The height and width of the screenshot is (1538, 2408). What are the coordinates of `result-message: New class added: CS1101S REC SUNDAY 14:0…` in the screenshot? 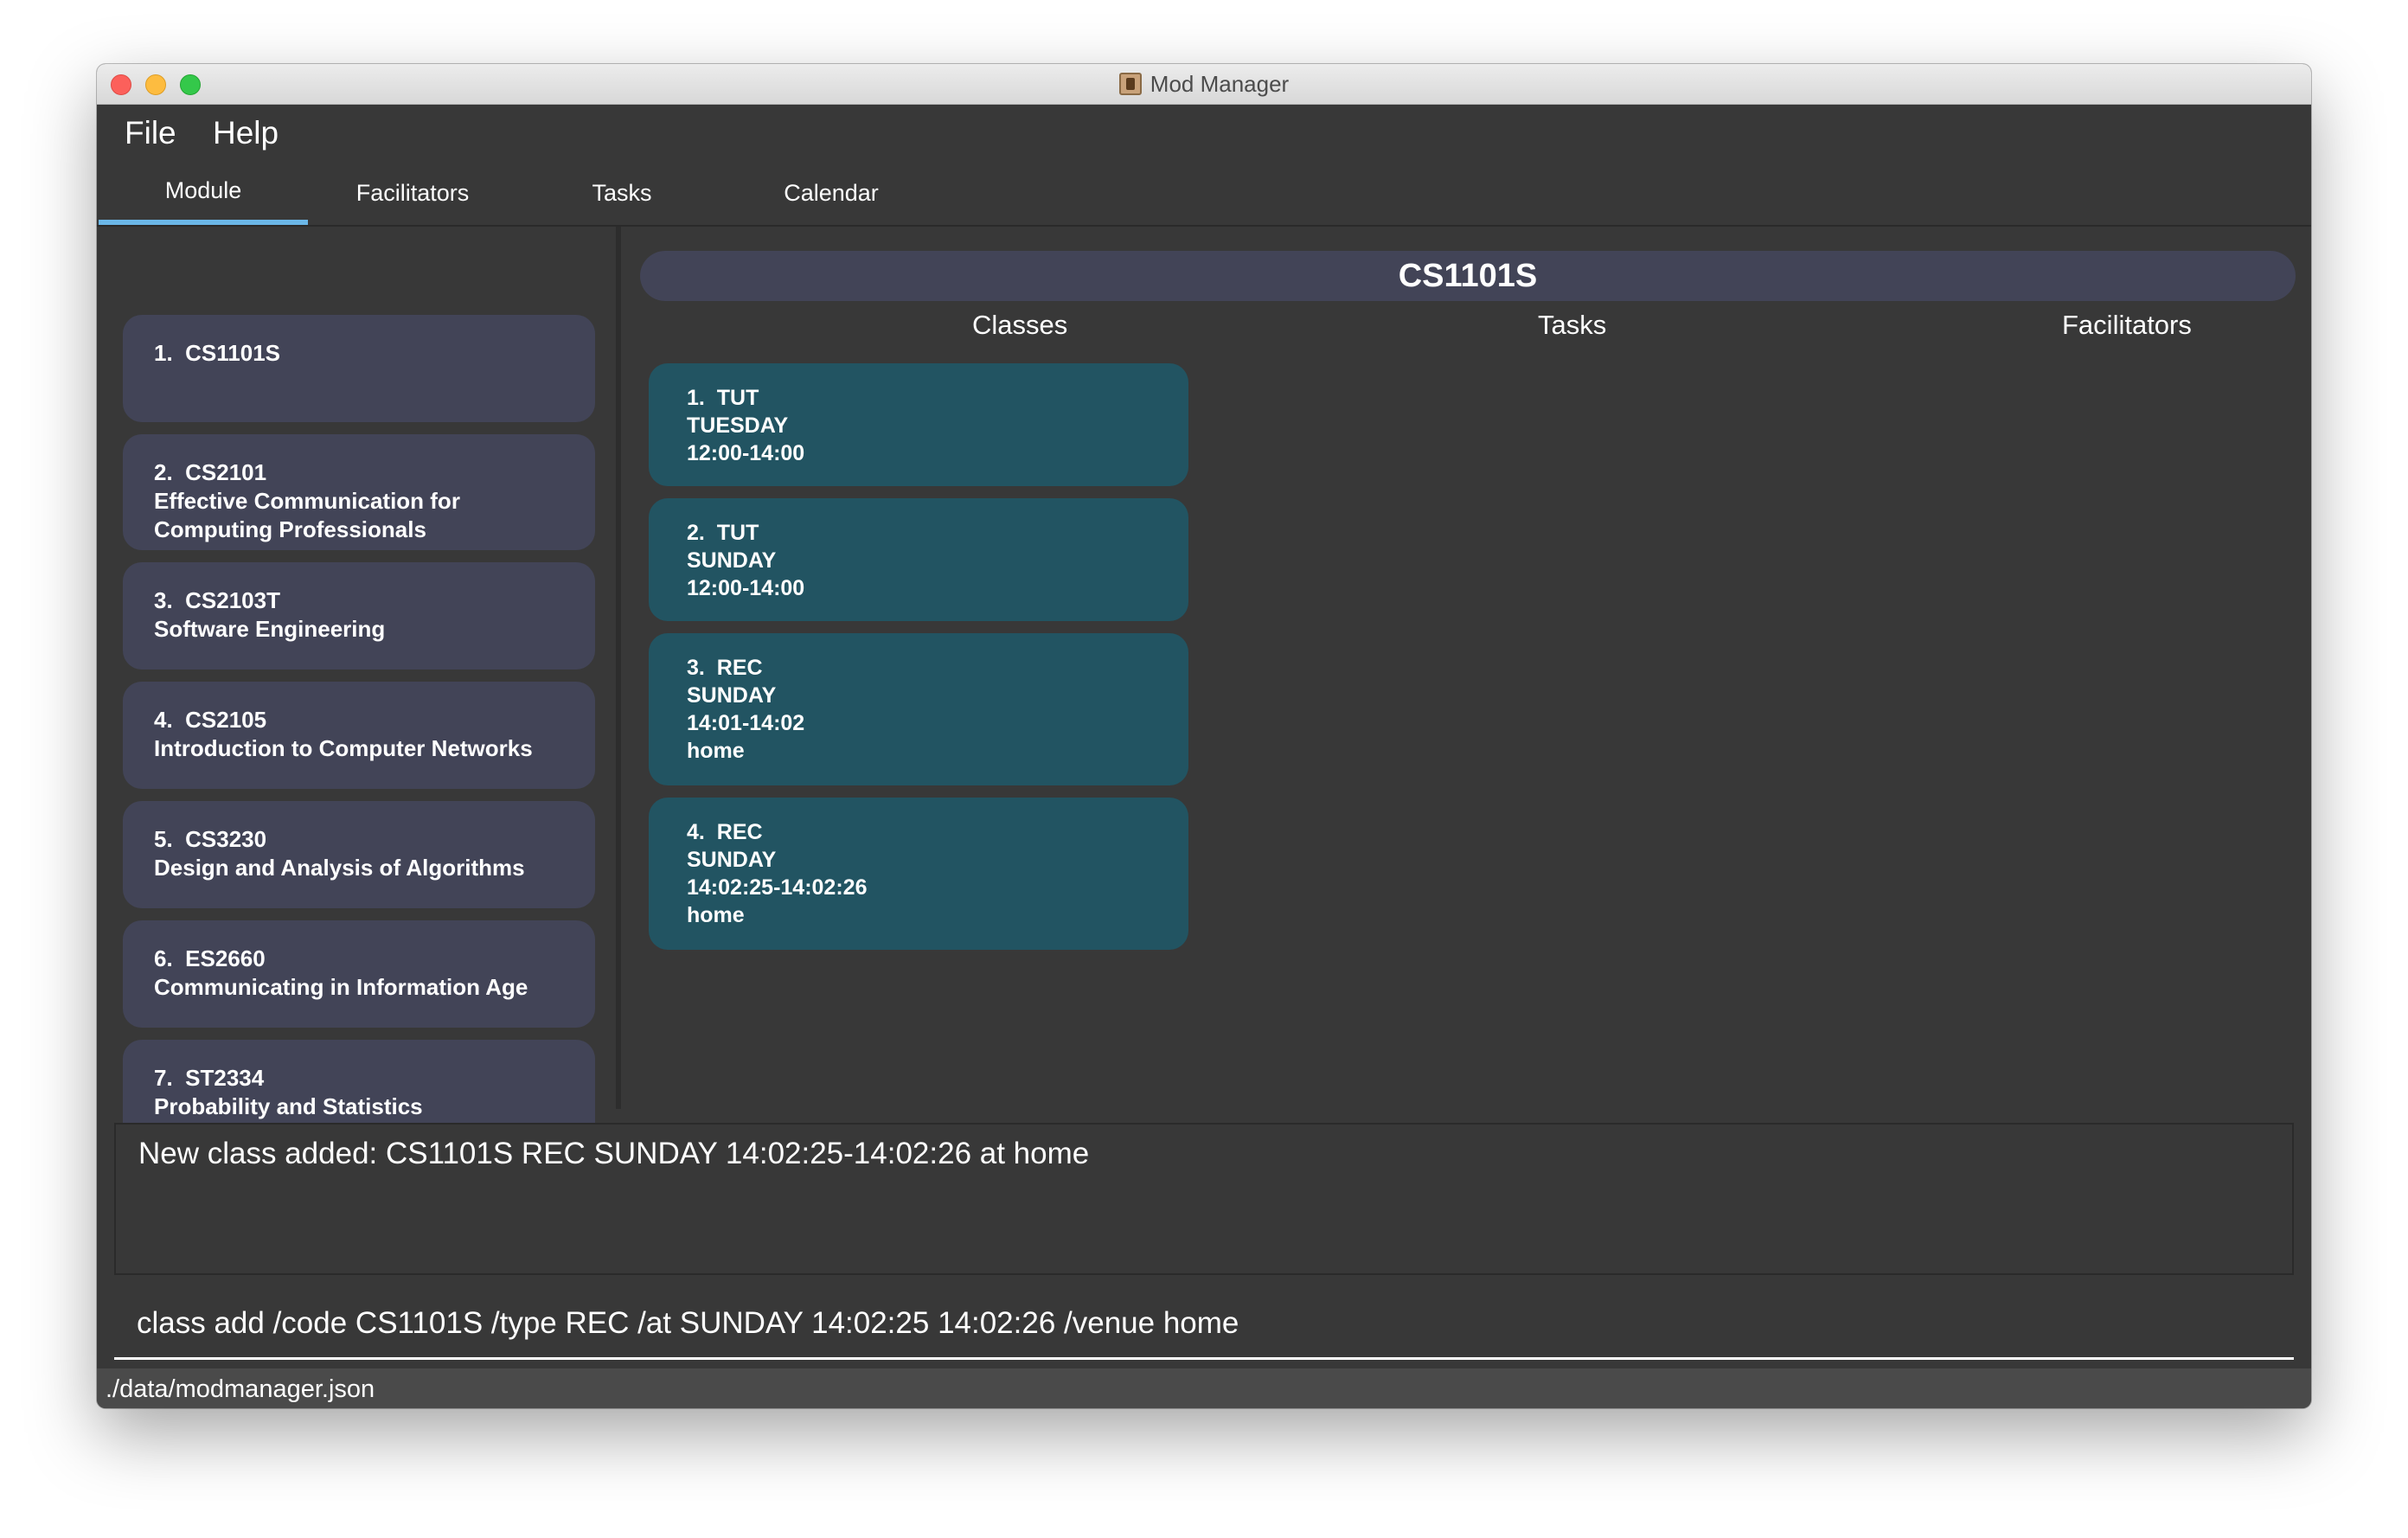 It's located at (614, 1153).